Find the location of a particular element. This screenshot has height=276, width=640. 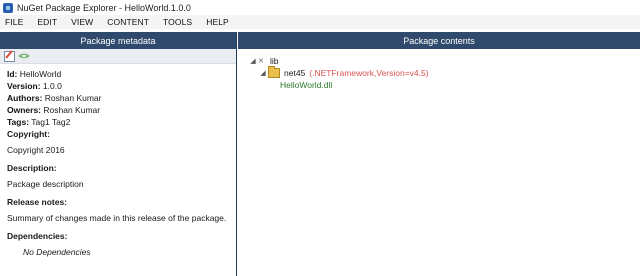

menu-file: FILE is located at coordinates (15, 22).